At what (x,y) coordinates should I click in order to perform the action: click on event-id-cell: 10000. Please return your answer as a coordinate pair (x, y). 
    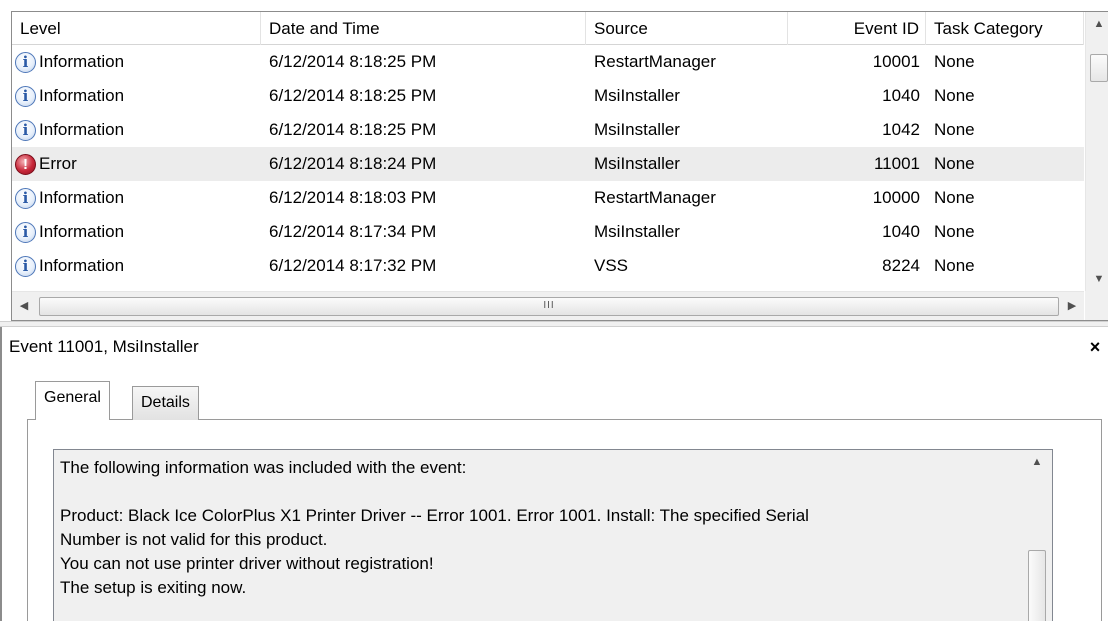
    Looking at the image, I should click on (896, 197).